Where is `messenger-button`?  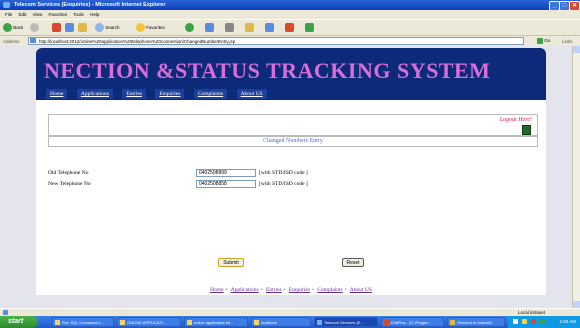 messenger-button is located at coordinates (289, 28).